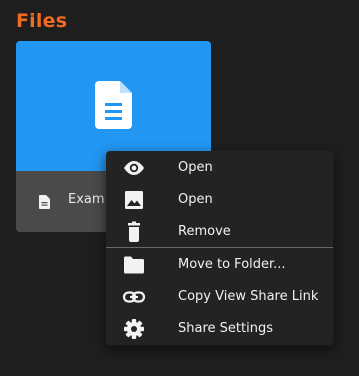 The width and height of the screenshot is (359, 376). I want to click on folder-icon, so click(134, 265).